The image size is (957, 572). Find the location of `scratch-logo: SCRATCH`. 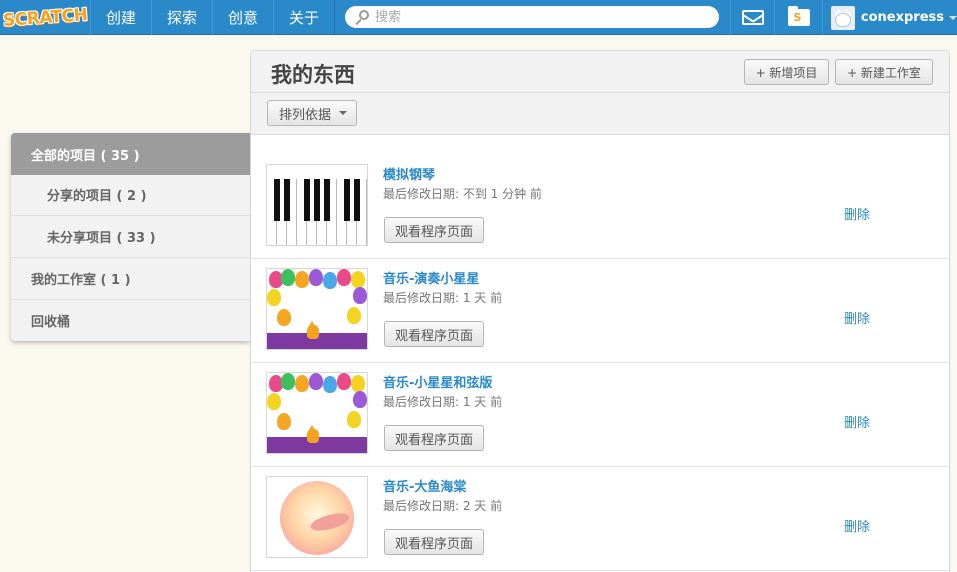

scratch-logo: SCRATCH is located at coordinates (45, 17).